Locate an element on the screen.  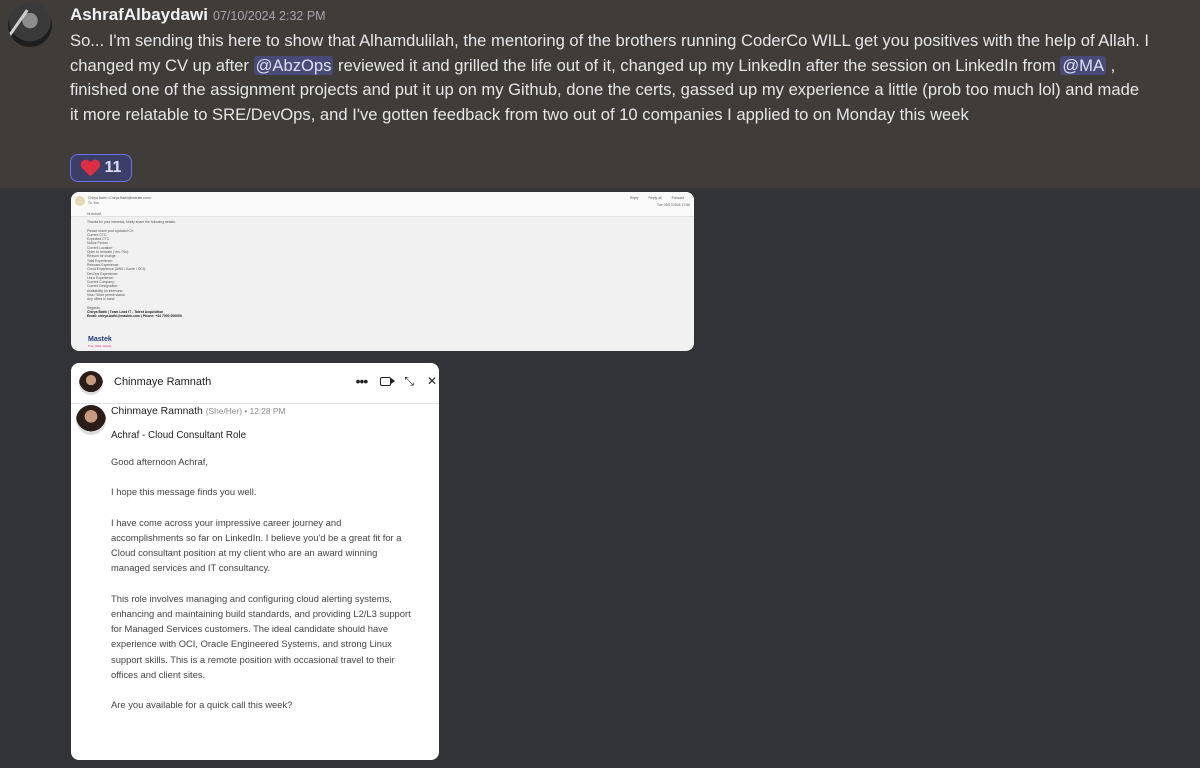
reaction-count: 11 is located at coordinates (113, 167).